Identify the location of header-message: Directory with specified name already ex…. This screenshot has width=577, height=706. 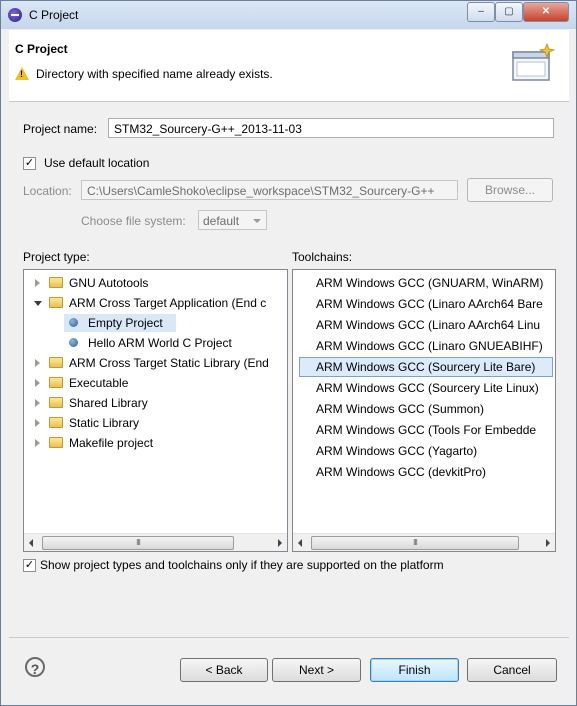
(154, 74).